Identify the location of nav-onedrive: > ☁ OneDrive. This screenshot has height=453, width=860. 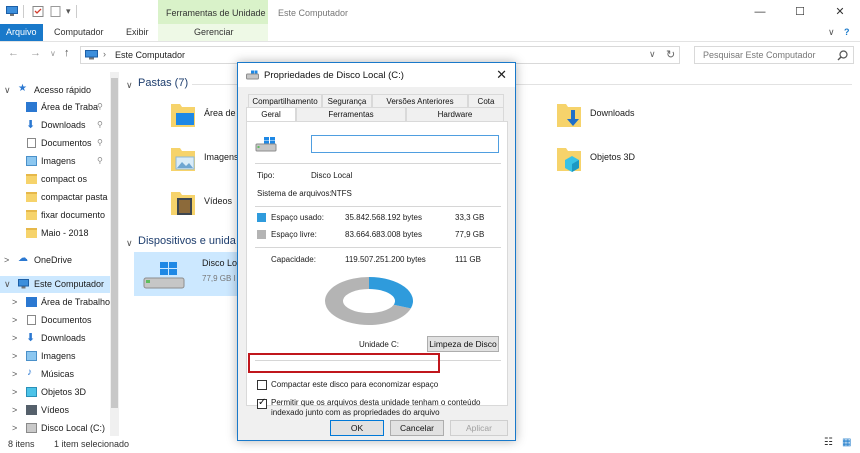
(56, 260).